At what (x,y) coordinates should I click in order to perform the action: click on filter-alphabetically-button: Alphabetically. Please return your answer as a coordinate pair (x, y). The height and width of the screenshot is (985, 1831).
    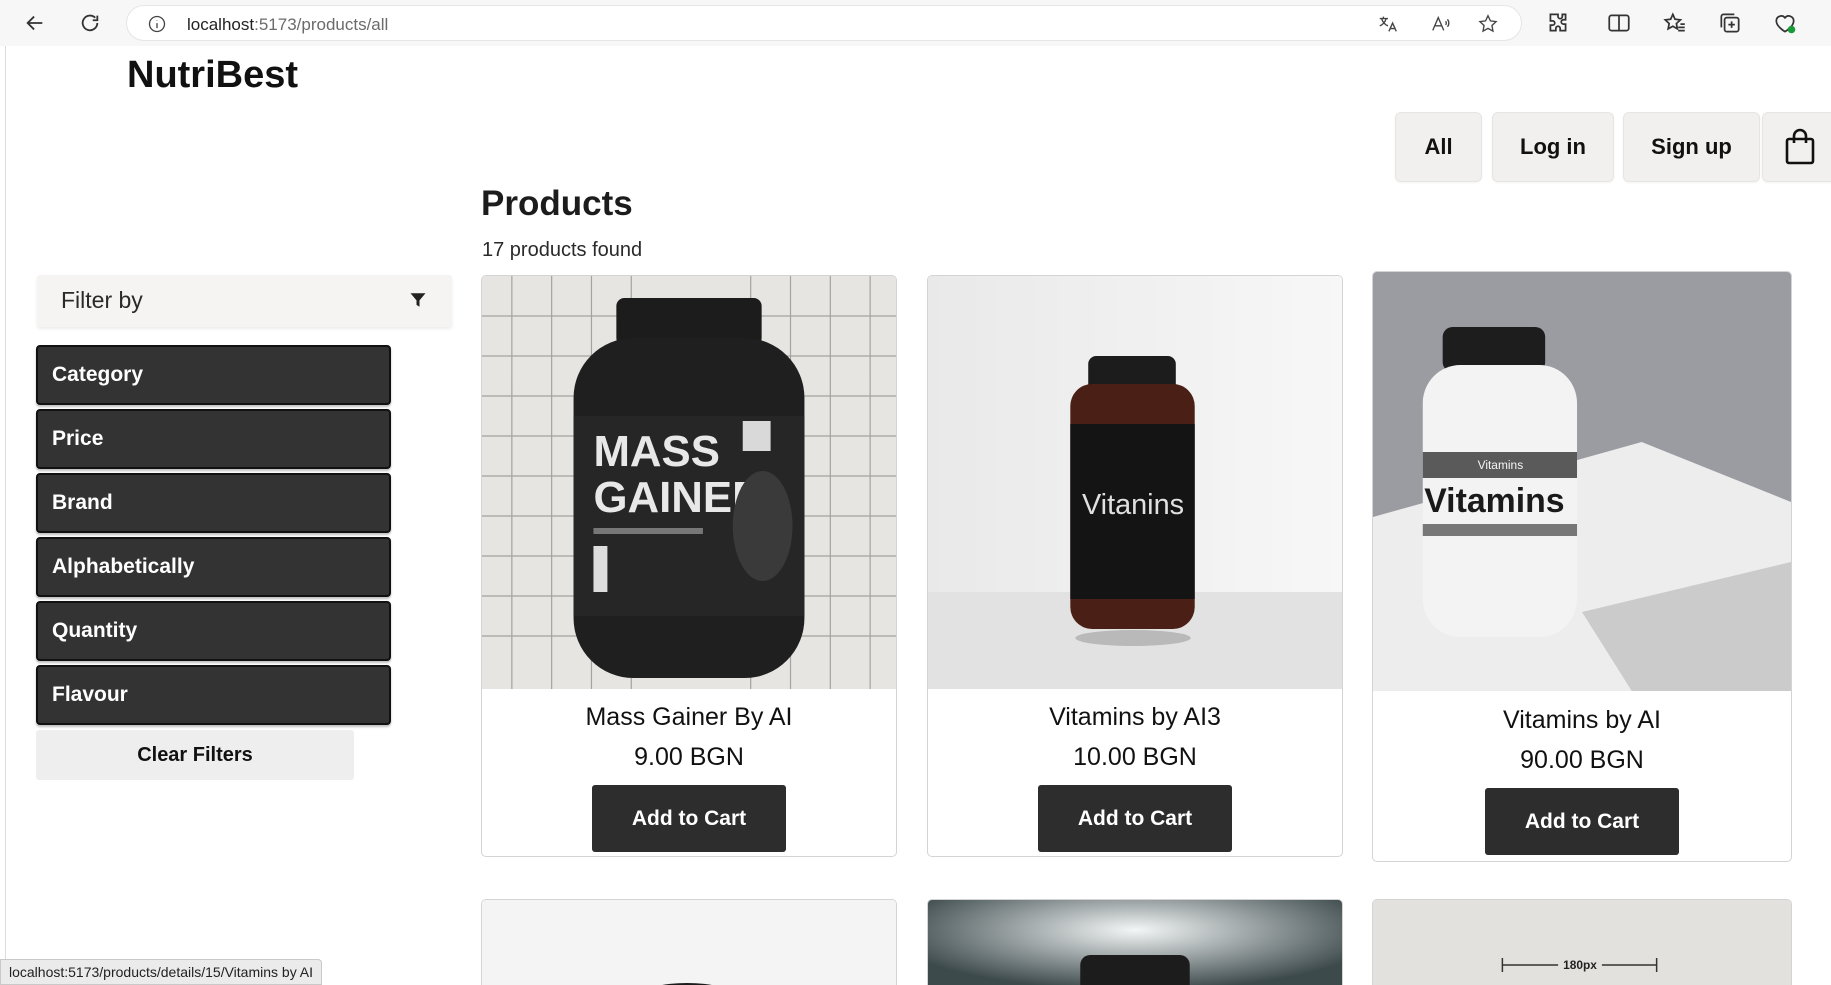
    Looking at the image, I should click on (213, 567).